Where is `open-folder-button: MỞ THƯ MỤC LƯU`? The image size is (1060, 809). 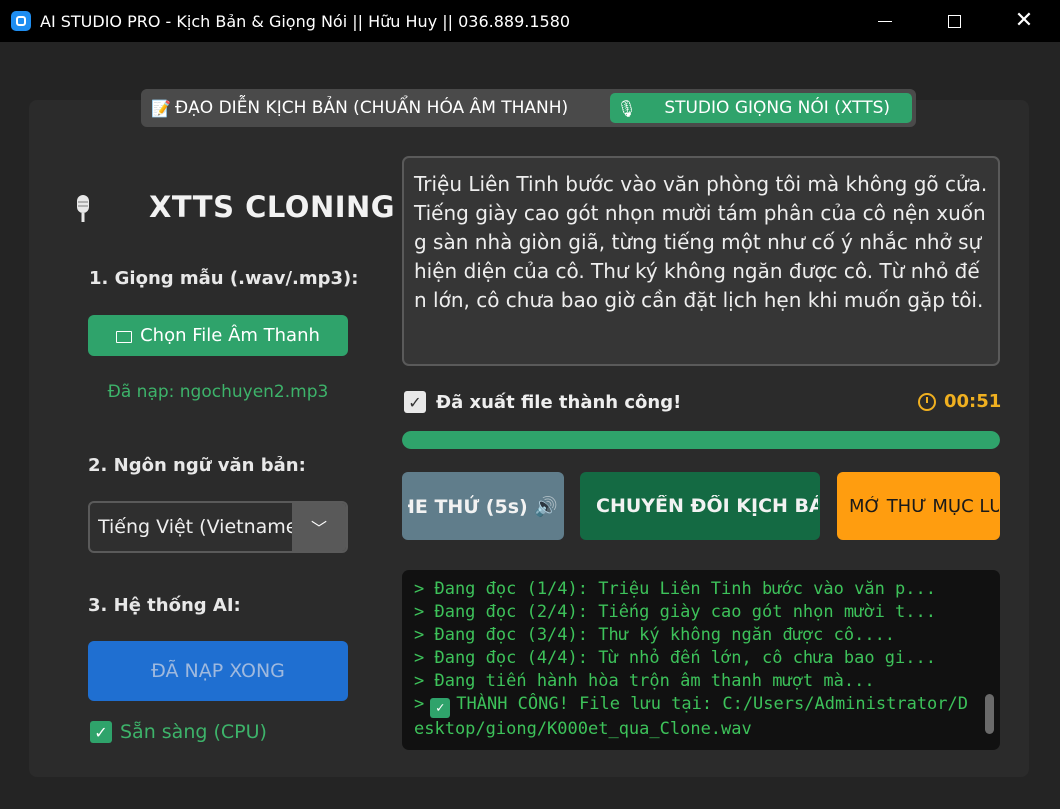 open-folder-button: MỞ THƯ MỤC LƯU is located at coordinates (918, 506).